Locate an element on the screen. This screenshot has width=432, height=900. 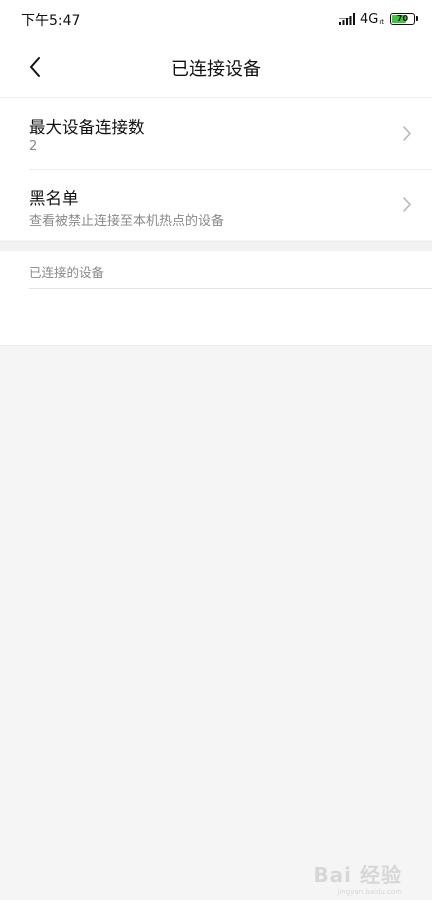
status-indicators: 4G ıt 70 is located at coordinates (378, 19).